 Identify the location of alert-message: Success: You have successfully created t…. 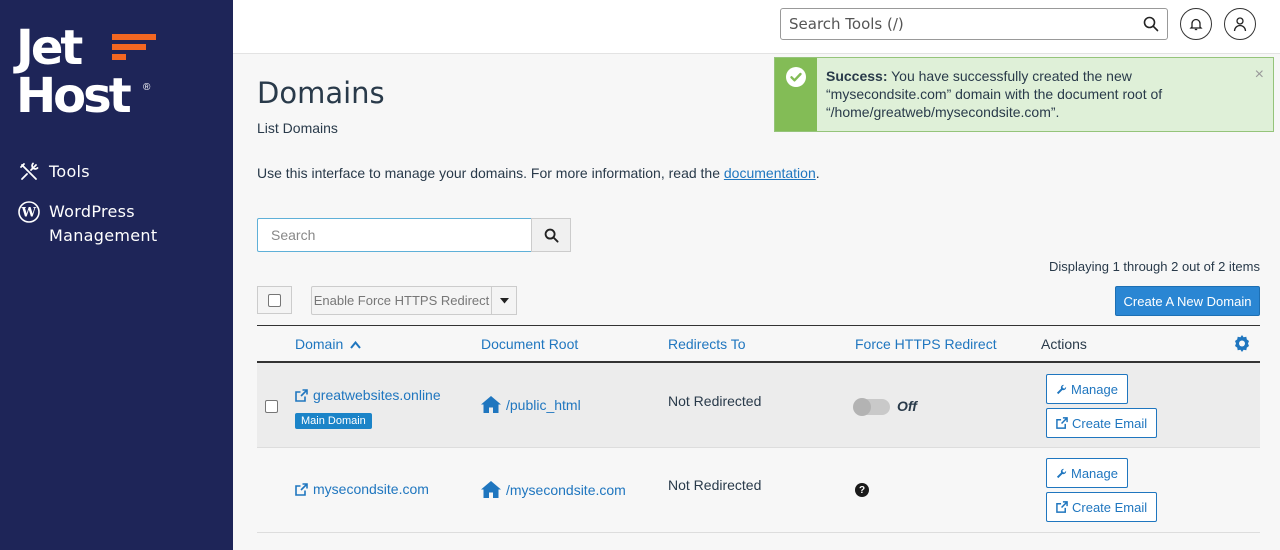
(994, 94).